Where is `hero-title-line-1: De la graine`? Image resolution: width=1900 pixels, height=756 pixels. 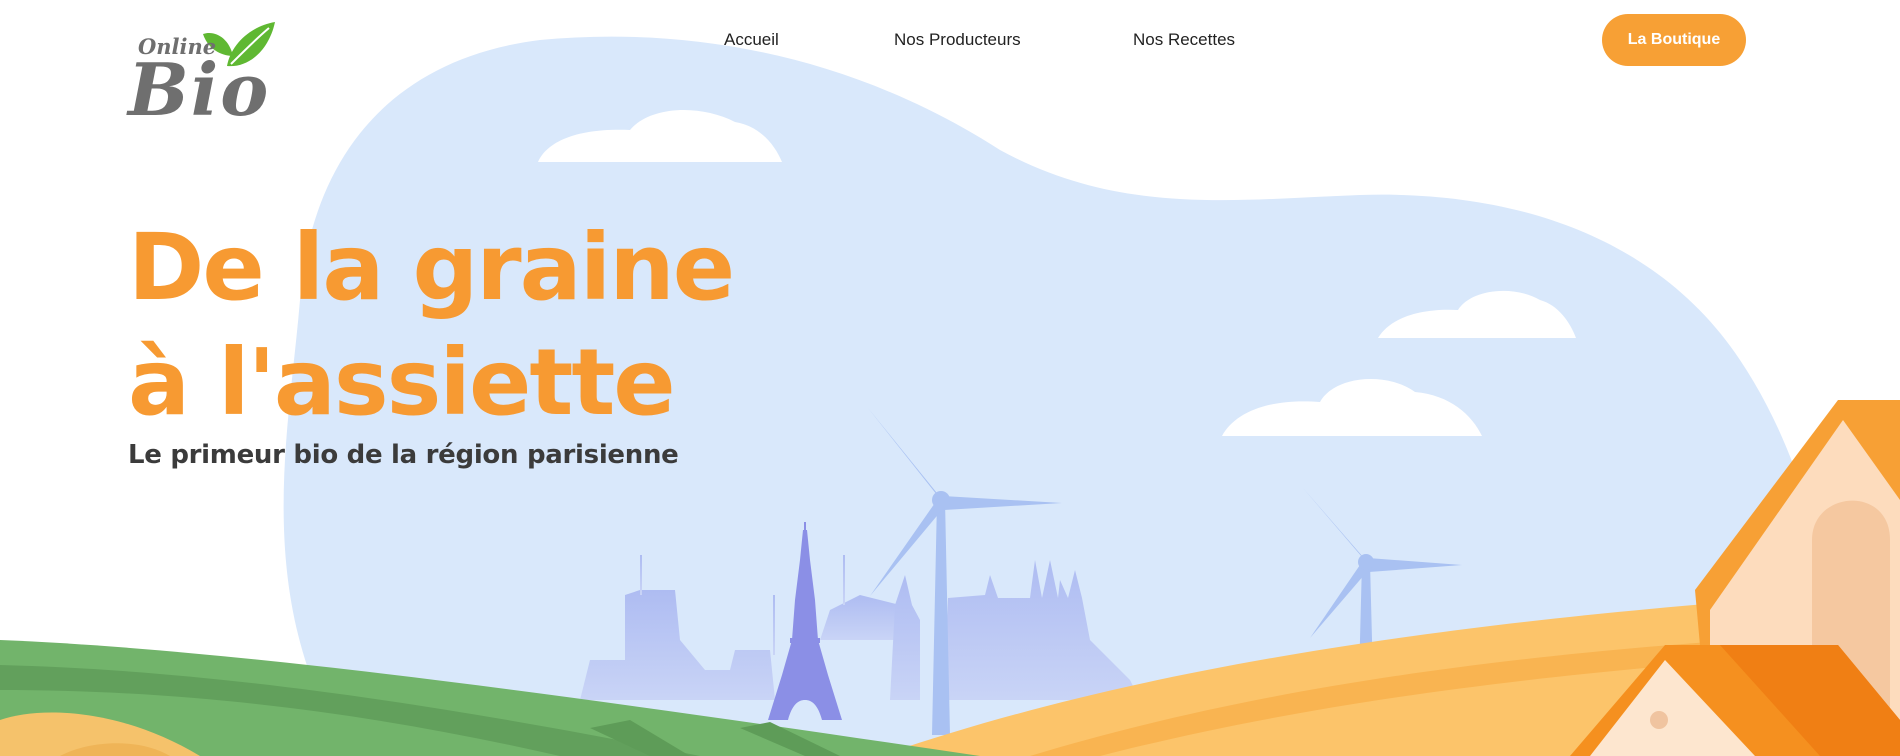 hero-title-line-1: De la graine is located at coordinates (431, 267).